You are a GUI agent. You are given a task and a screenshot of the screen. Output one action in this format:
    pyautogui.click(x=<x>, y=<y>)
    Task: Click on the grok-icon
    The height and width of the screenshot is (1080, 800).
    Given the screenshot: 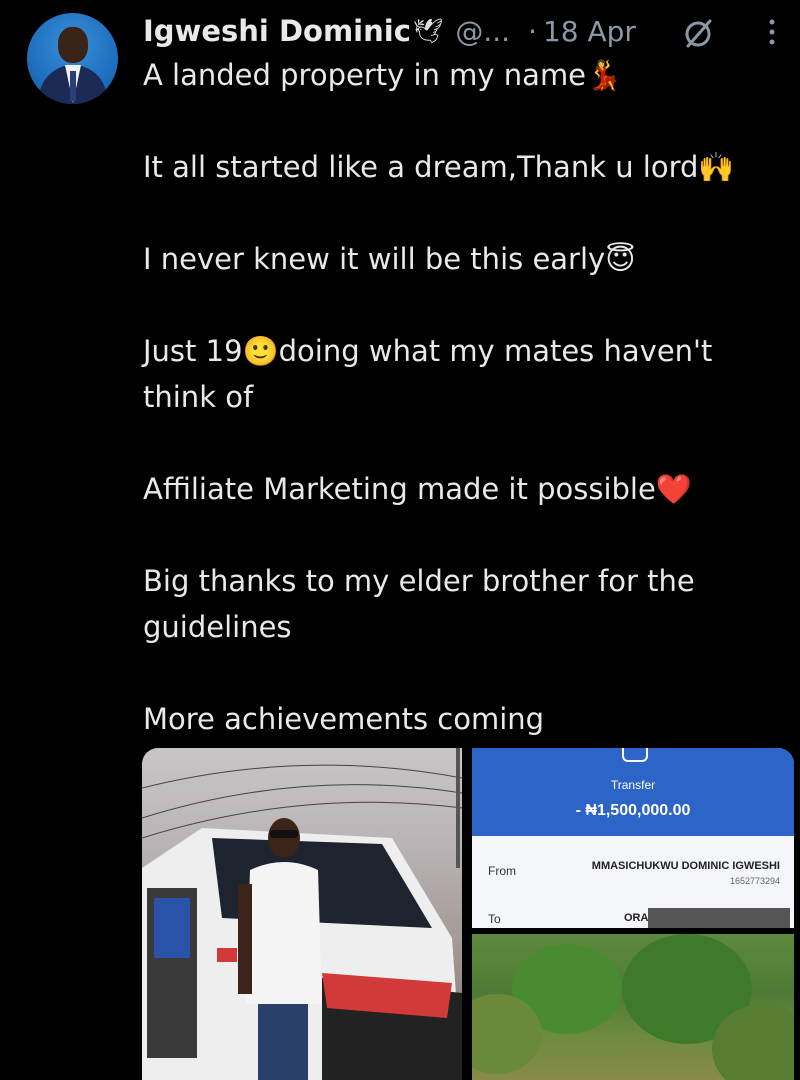 What is the action you would take?
    pyautogui.click(x=698, y=34)
    